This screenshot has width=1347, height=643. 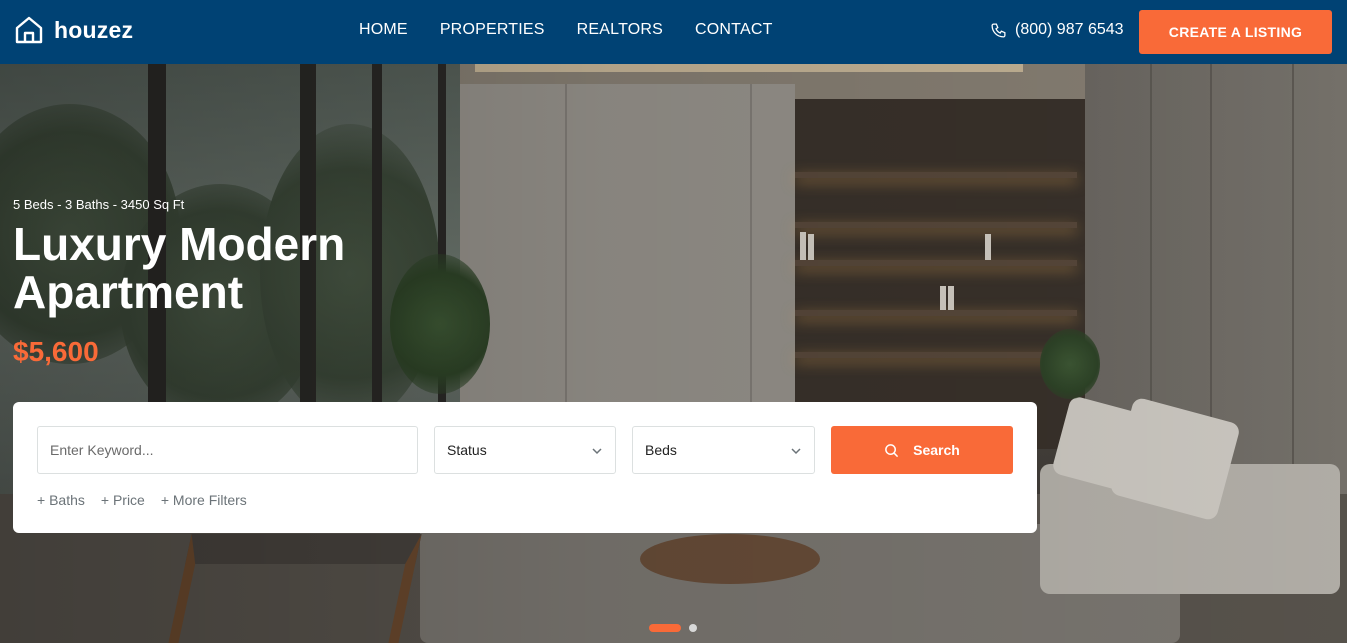 I want to click on filter-baths: + Baths, so click(x=61, y=500).